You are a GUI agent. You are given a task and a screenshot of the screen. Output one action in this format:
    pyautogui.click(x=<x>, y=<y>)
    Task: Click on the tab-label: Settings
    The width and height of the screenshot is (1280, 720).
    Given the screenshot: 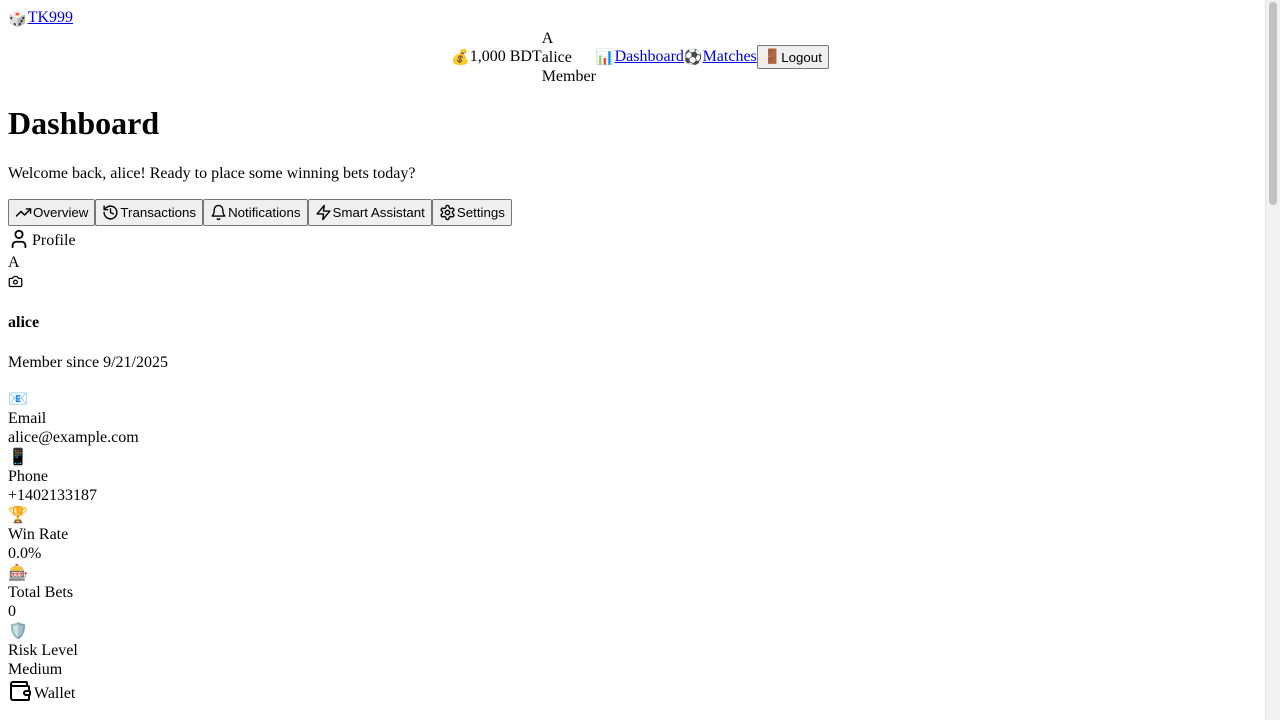 What is the action you would take?
    pyautogui.click(x=480, y=212)
    